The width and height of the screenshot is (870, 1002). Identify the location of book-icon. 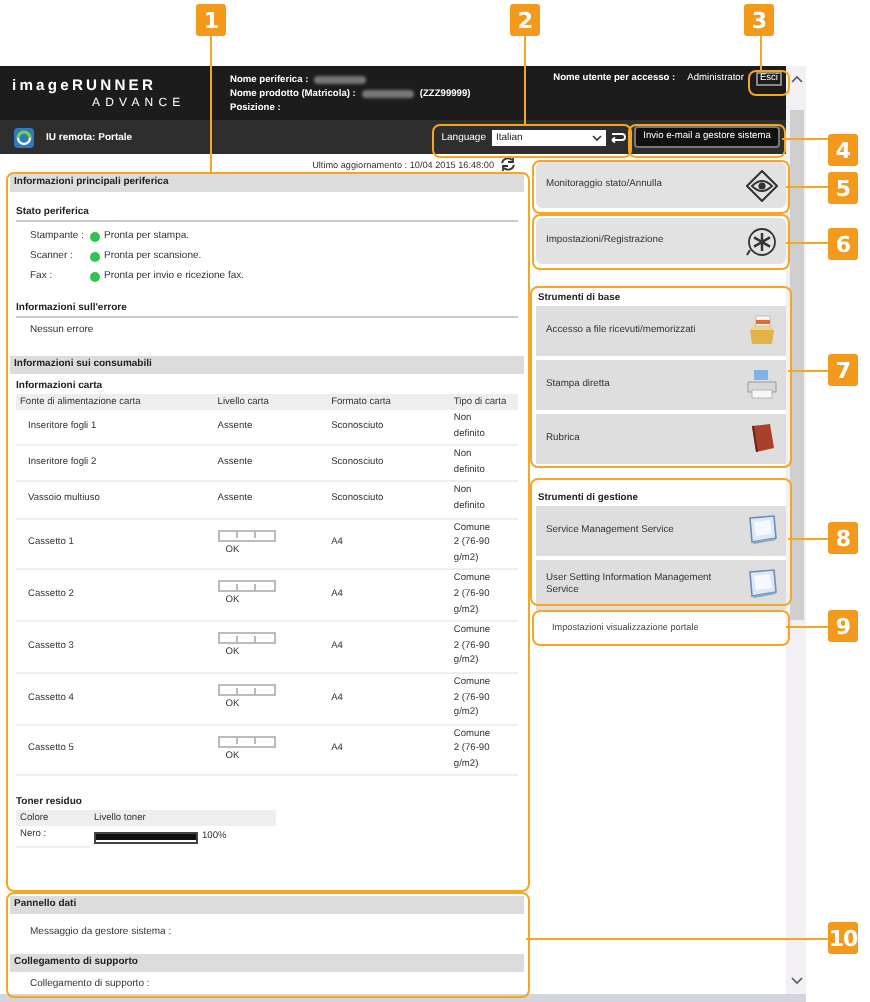
(763, 439).